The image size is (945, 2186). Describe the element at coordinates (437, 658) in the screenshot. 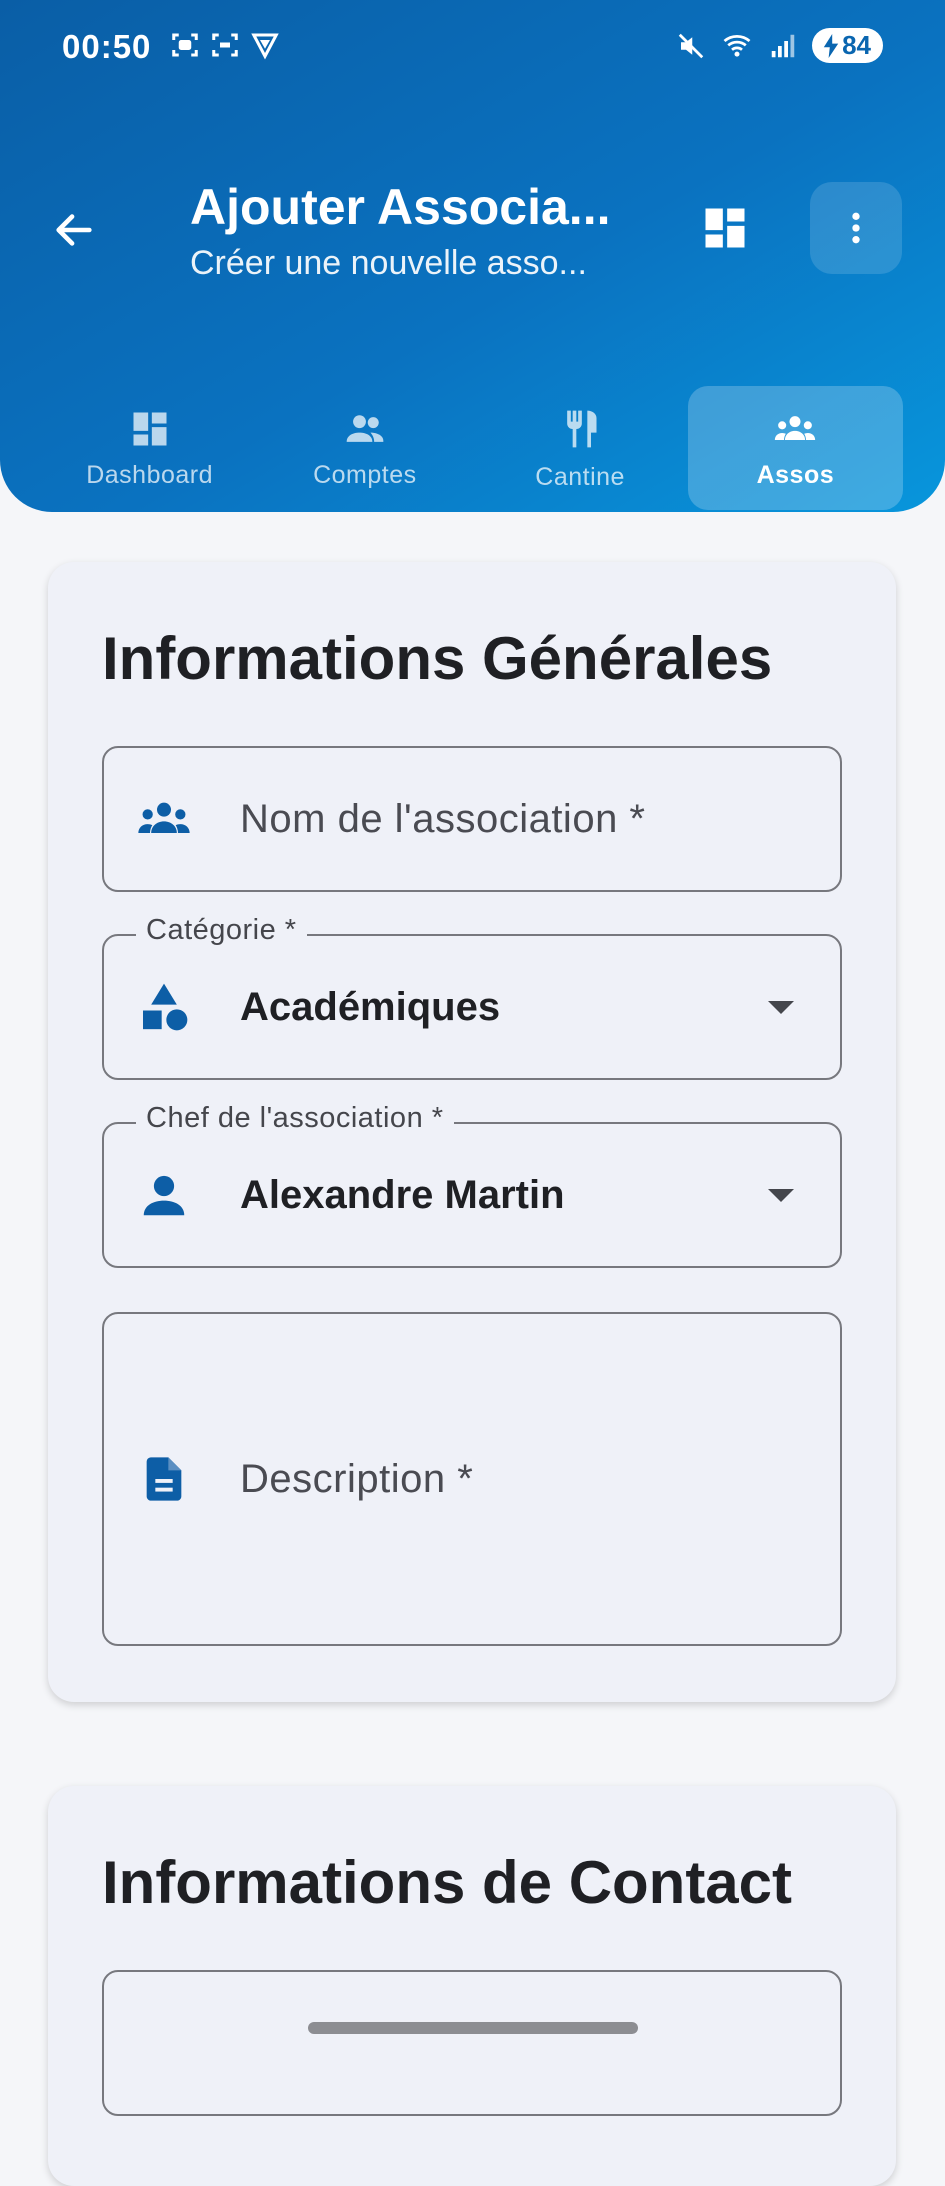

I see `section-title: Informations Générales` at that location.